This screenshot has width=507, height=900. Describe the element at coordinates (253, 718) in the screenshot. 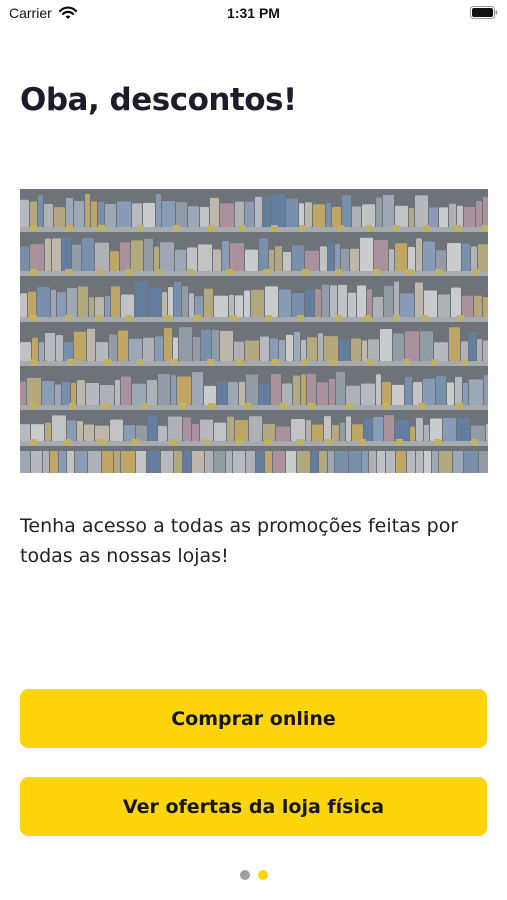

I see `buy-online-button: Comprar online` at that location.